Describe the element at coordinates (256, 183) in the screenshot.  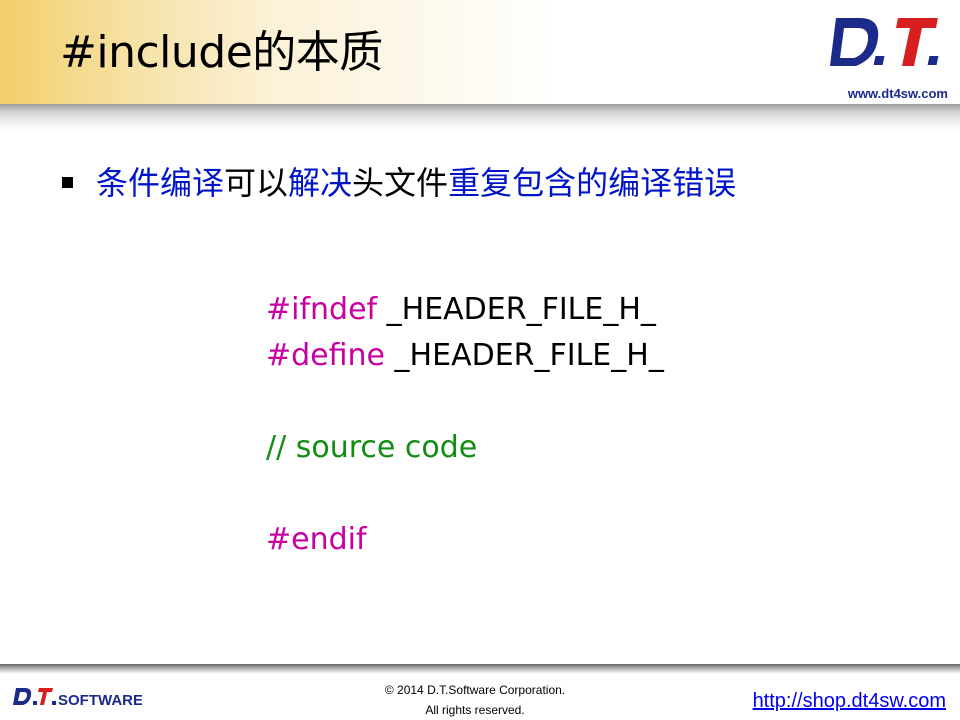
I see `bullet-seg-2: 可以` at that location.